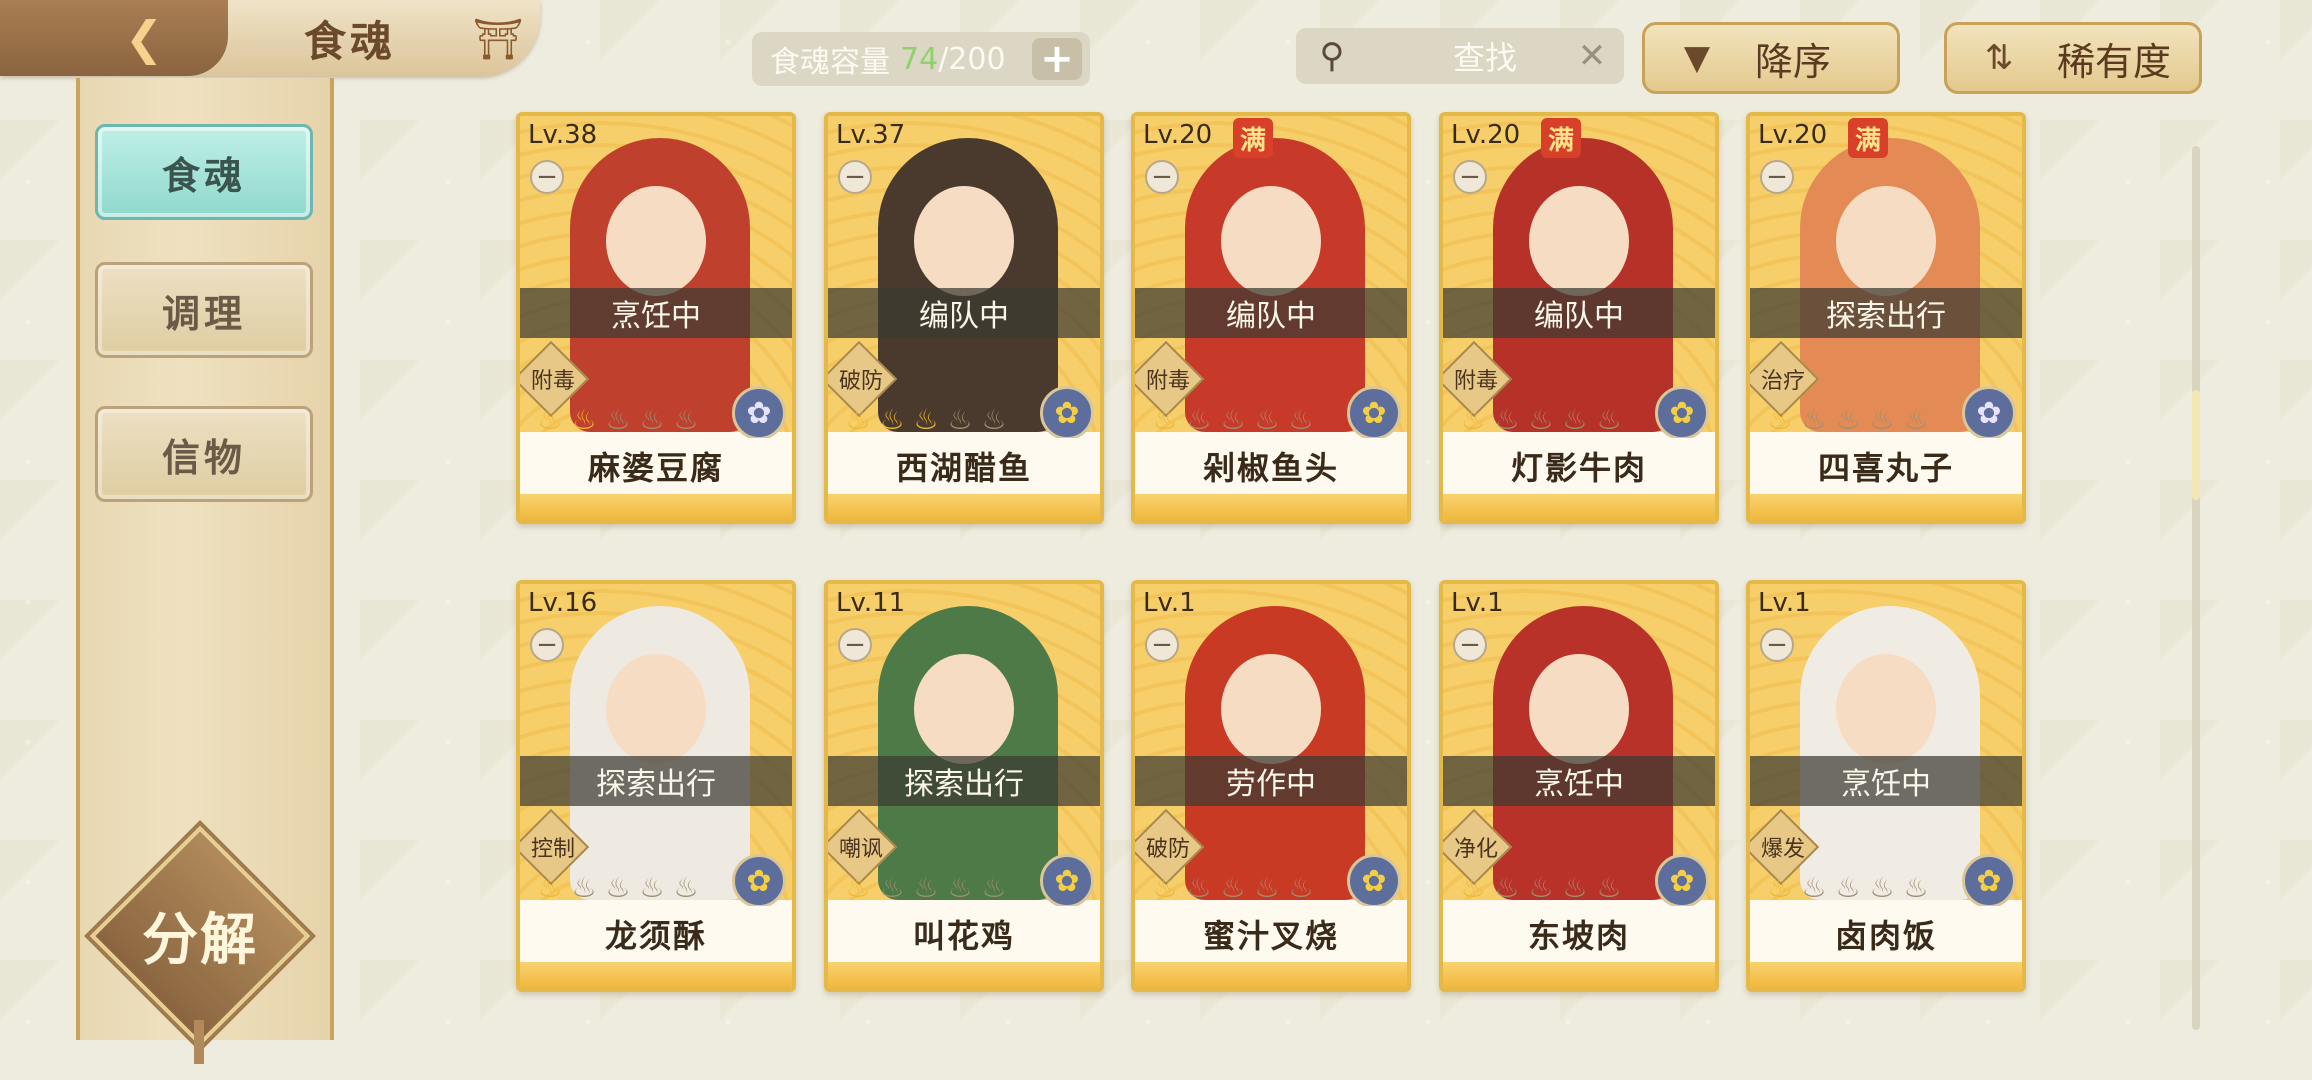  I want to click on food-soul-card: Lv.11− 探索出行 嘲讽 ♨ ♨ ♨ ♨ ♨ ✿ 叫花鸡, so click(964, 786).